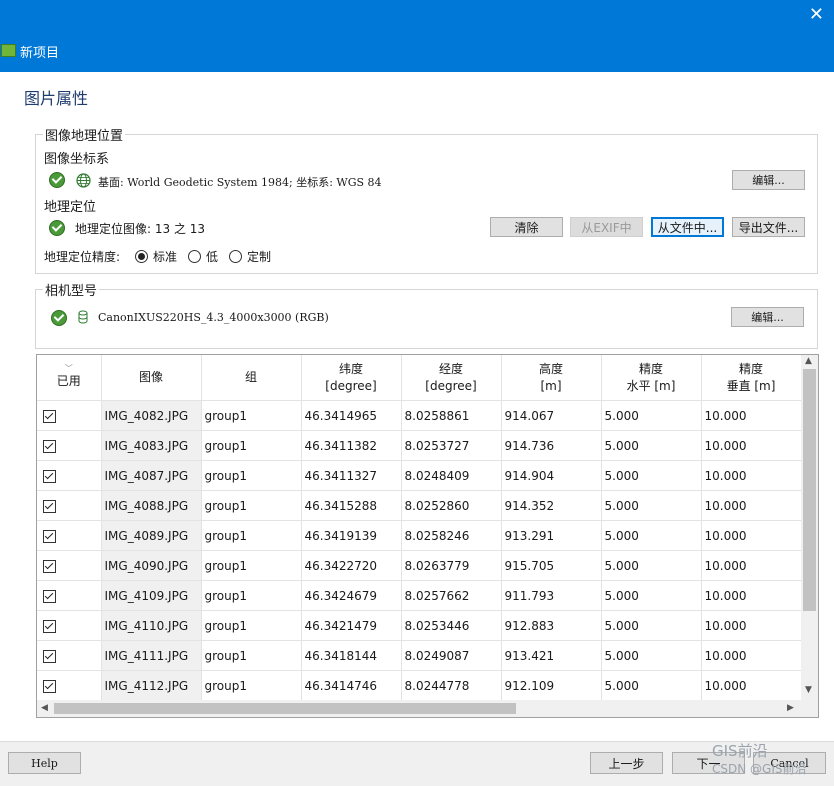 The width and height of the screenshot is (834, 786). I want to click on col-header-image: 图像, so click(151, 378).